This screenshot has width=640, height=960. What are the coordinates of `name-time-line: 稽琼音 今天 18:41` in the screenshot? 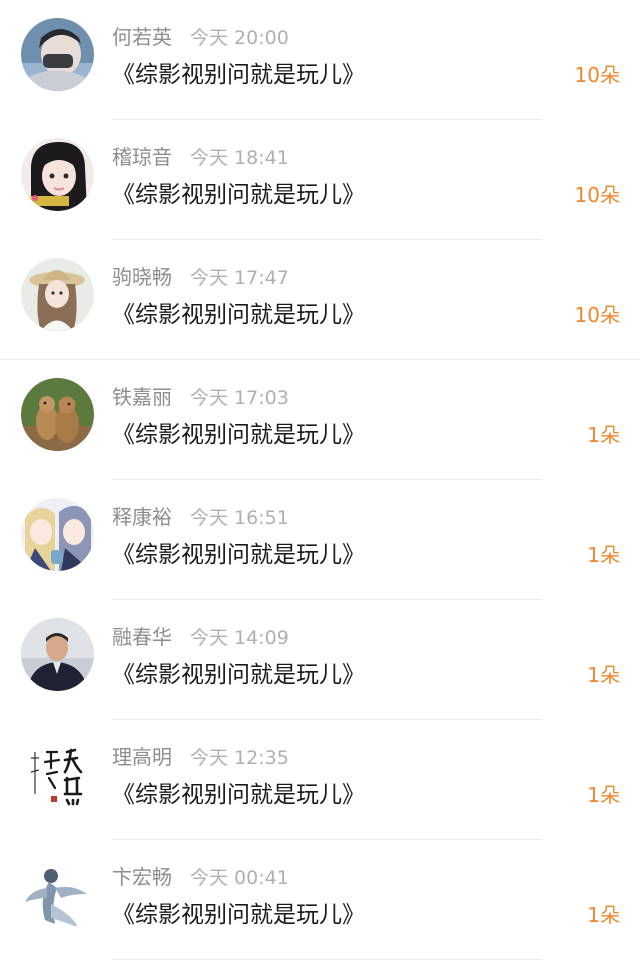 It's located at (200, 157).